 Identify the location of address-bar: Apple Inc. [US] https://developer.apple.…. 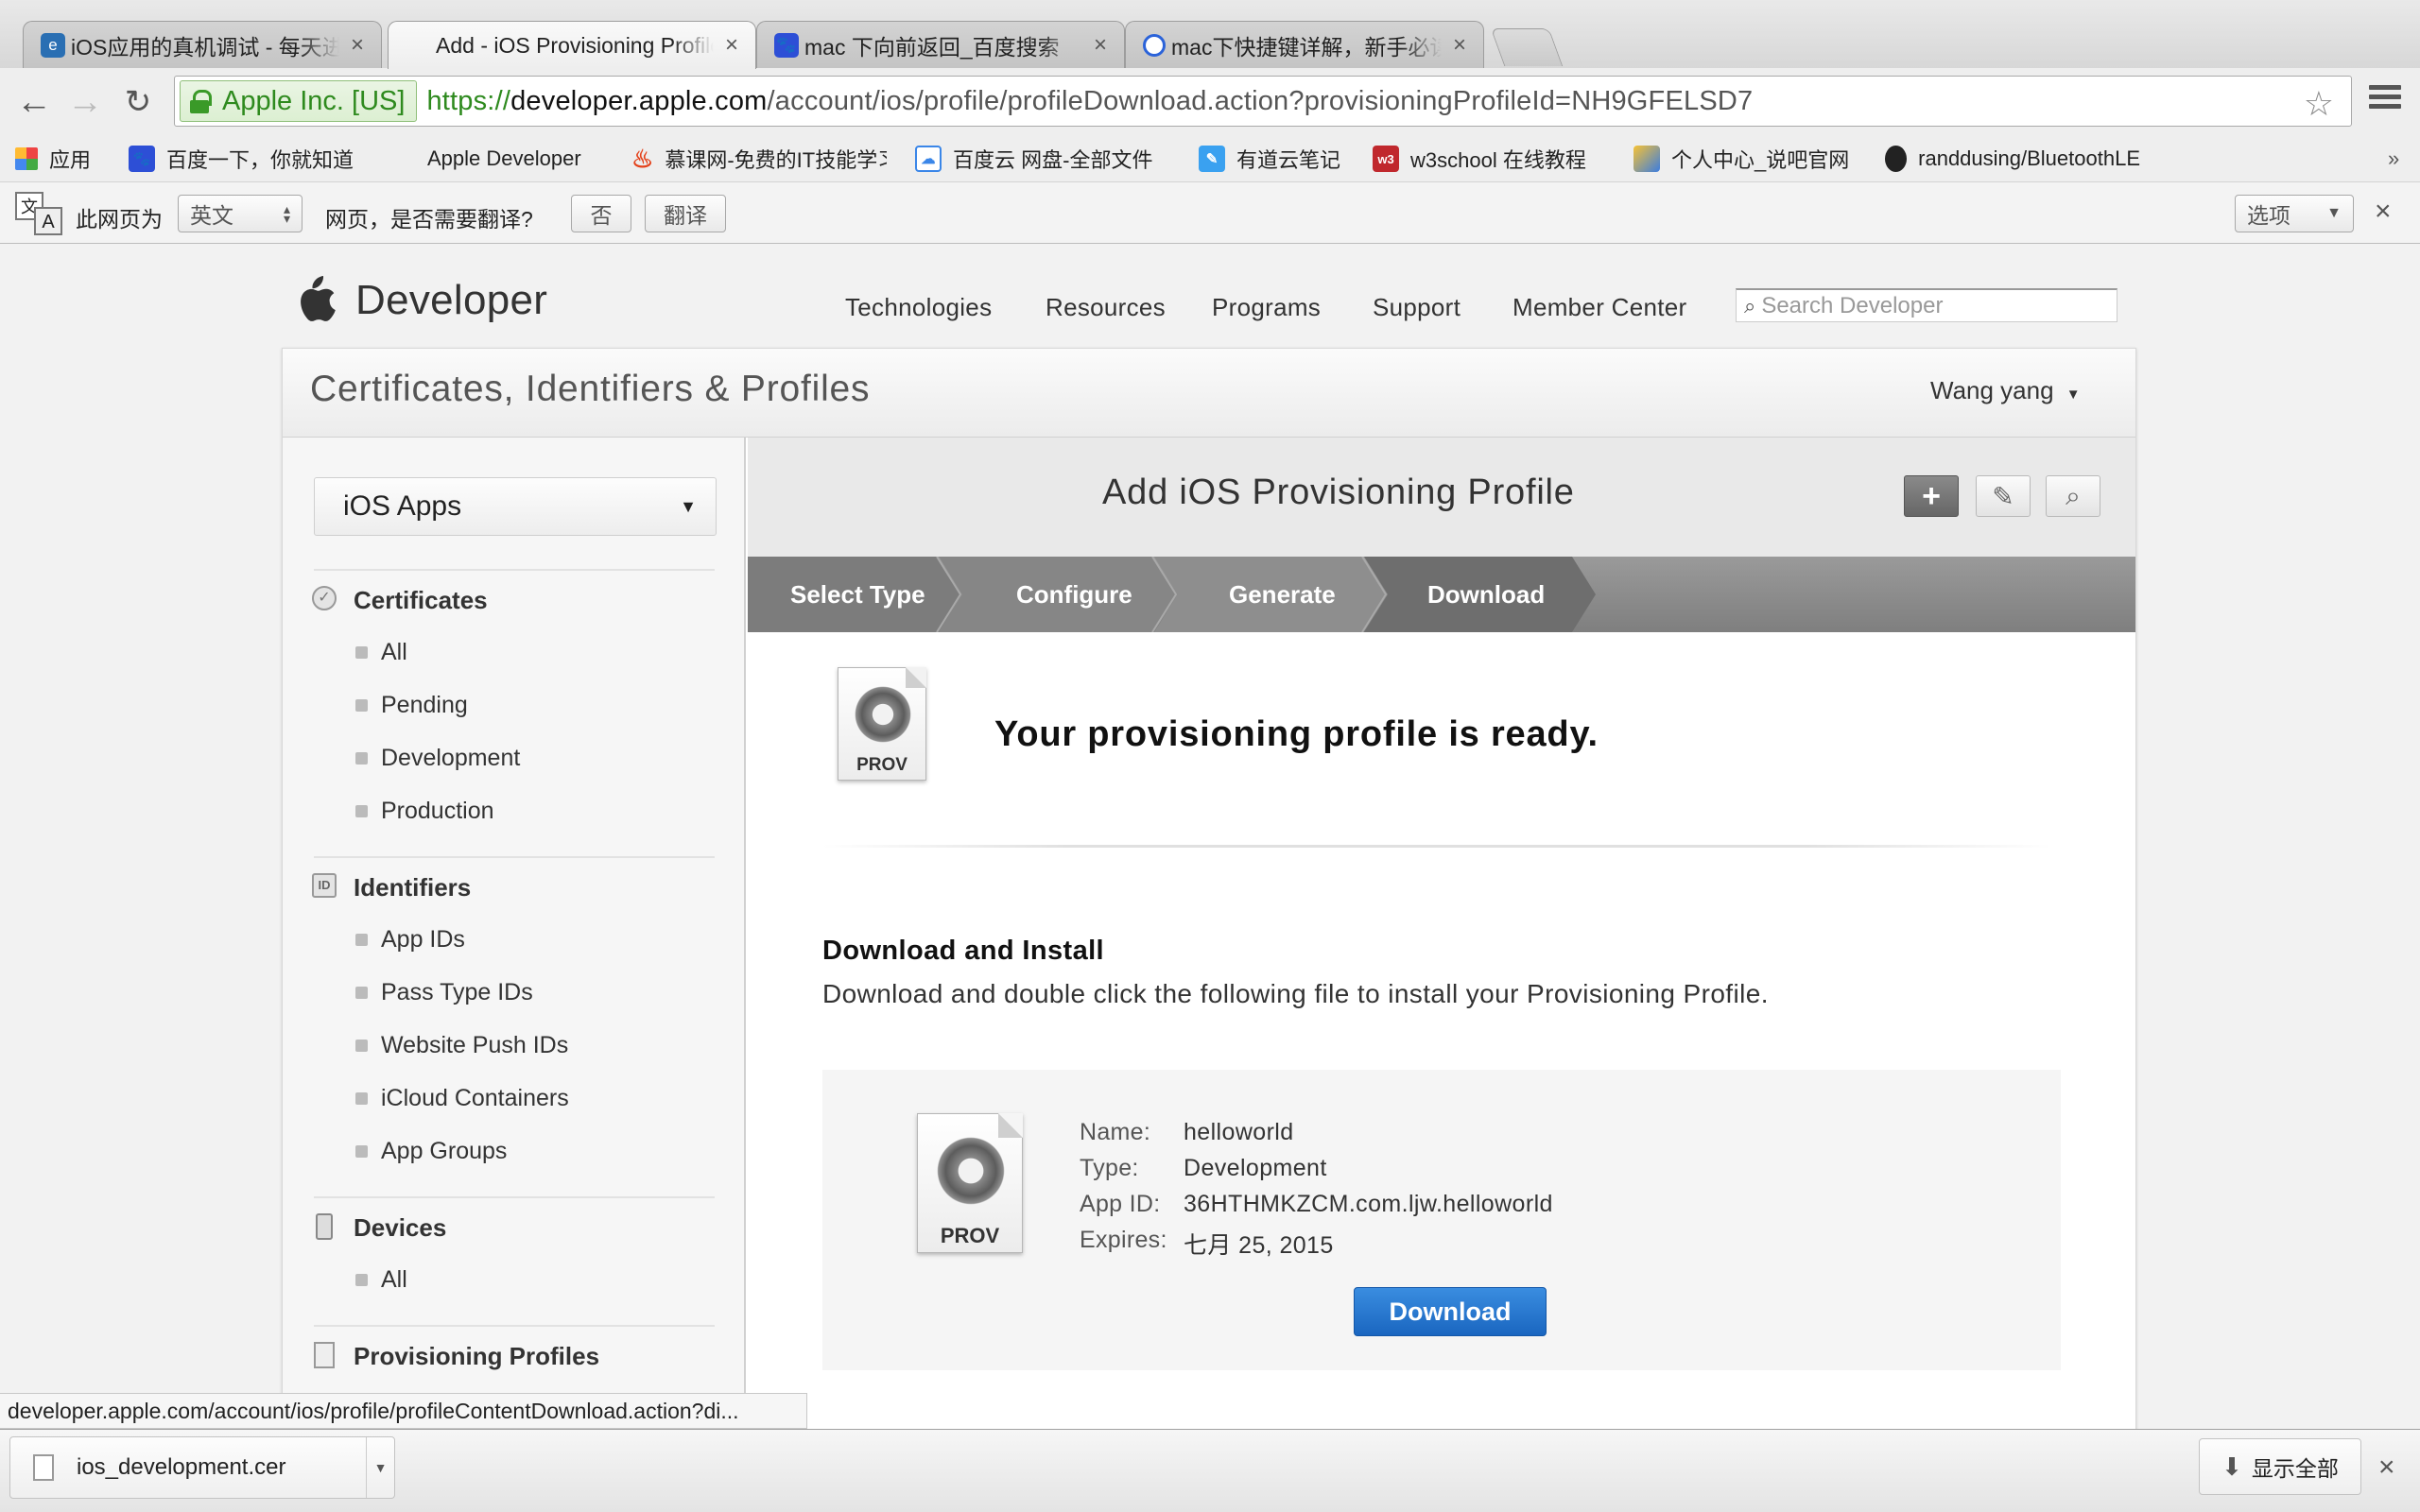
(1263, 101).